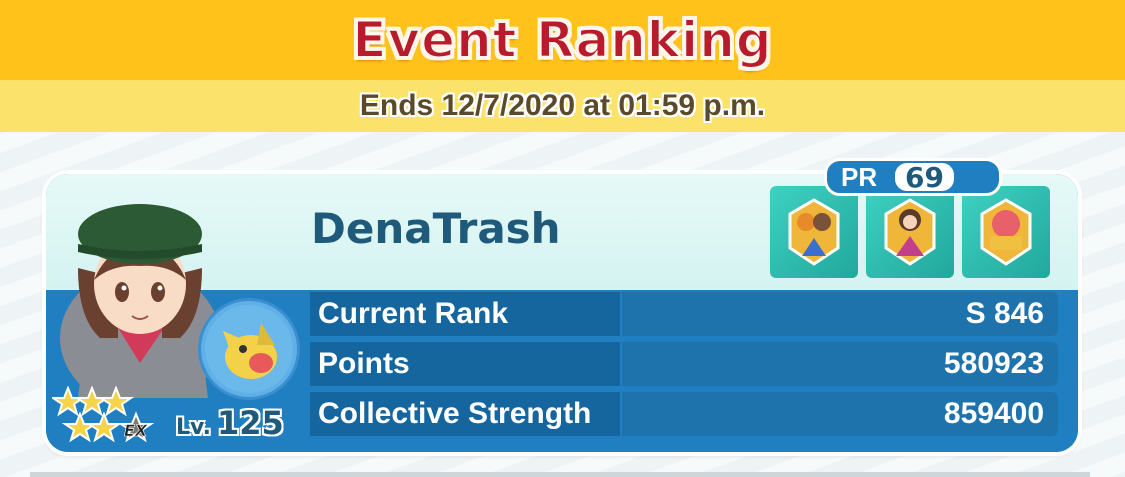 Image resolution: width=1125 pixels, height=477 pixels. What do you see at coordinates (193, 427) in the screenshot?
I see `level-label: Lv.` at bounding box center [193, 427].